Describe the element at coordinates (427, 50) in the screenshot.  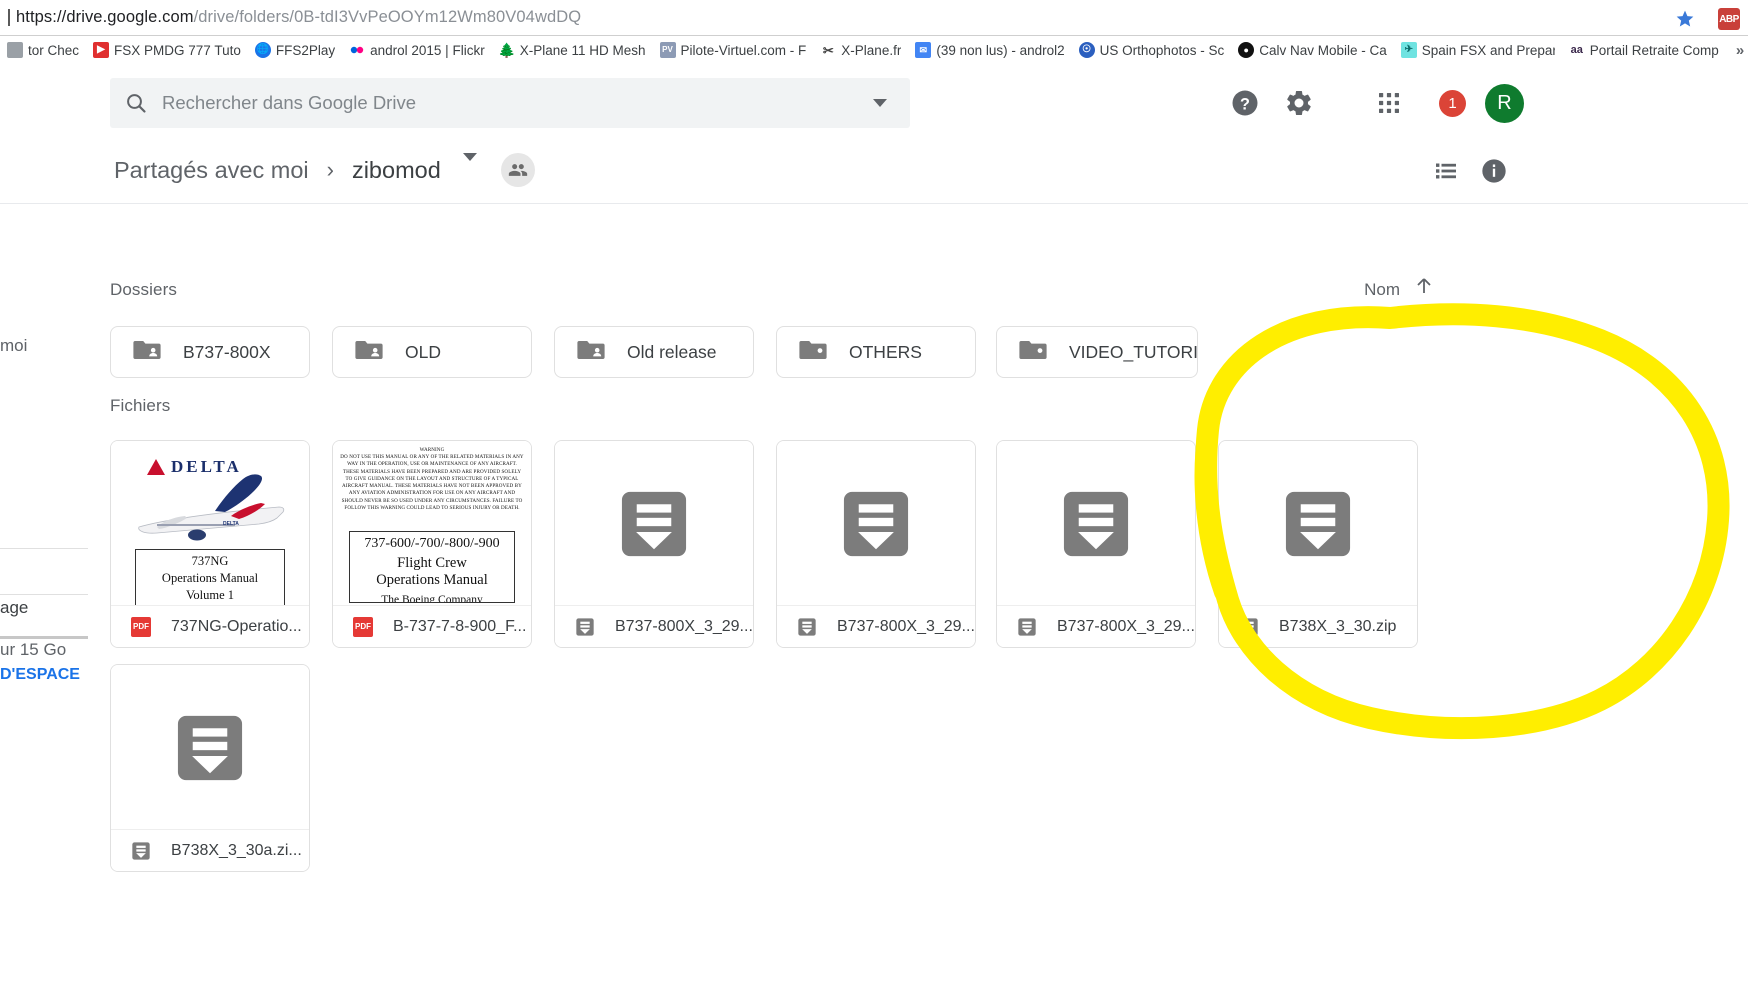
I see `bookmark-label: androl 2015 | Flickr` at that location.